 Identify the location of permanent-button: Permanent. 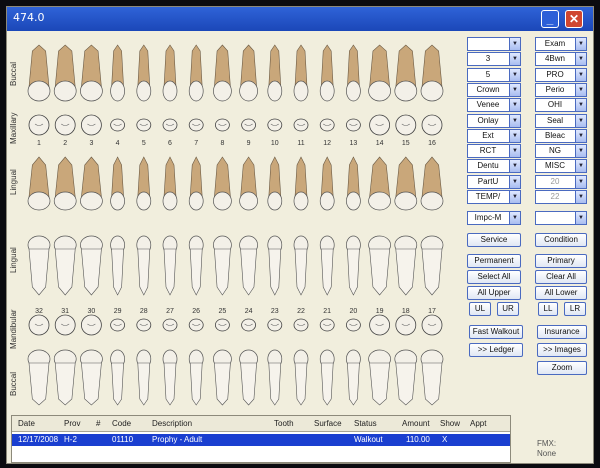
(494, 261).